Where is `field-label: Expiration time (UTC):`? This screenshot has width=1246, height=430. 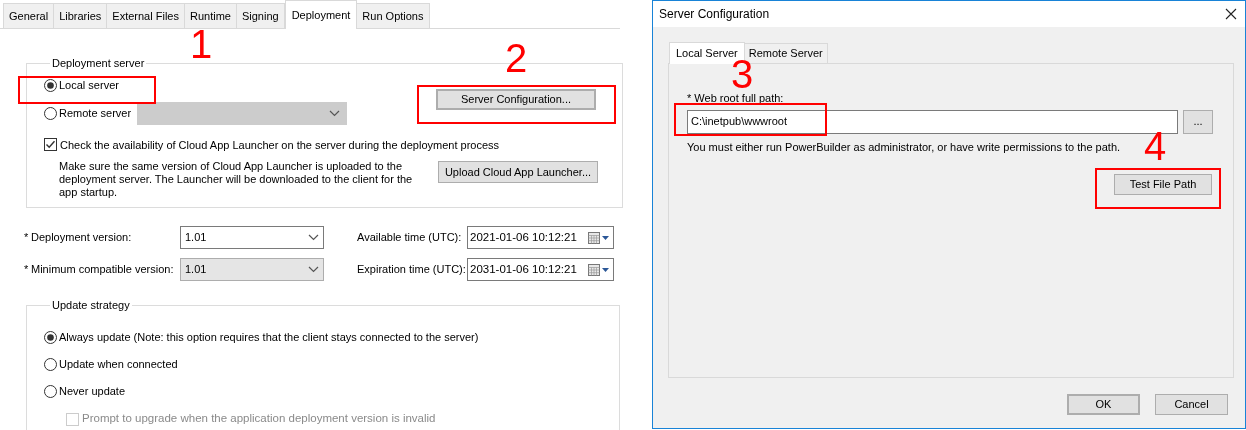 field-label: Expiration time (UTC): is located at coordinates (412, 270).